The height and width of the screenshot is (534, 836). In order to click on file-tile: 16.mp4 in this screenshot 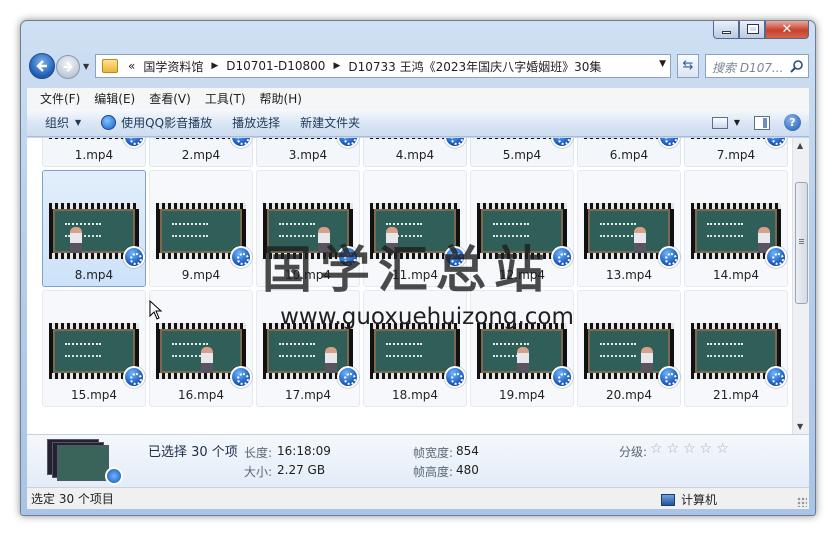, I will do `click(201, 348)`.